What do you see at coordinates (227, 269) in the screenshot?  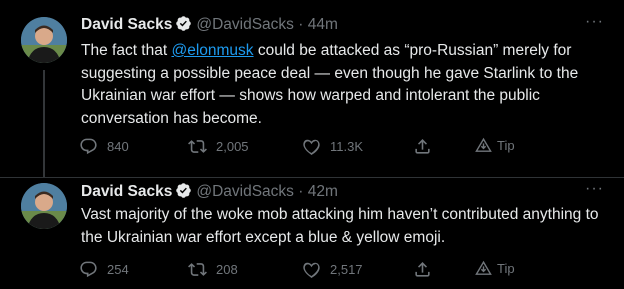 I see `retweet-count: 208` at bounding box center [227, 269].